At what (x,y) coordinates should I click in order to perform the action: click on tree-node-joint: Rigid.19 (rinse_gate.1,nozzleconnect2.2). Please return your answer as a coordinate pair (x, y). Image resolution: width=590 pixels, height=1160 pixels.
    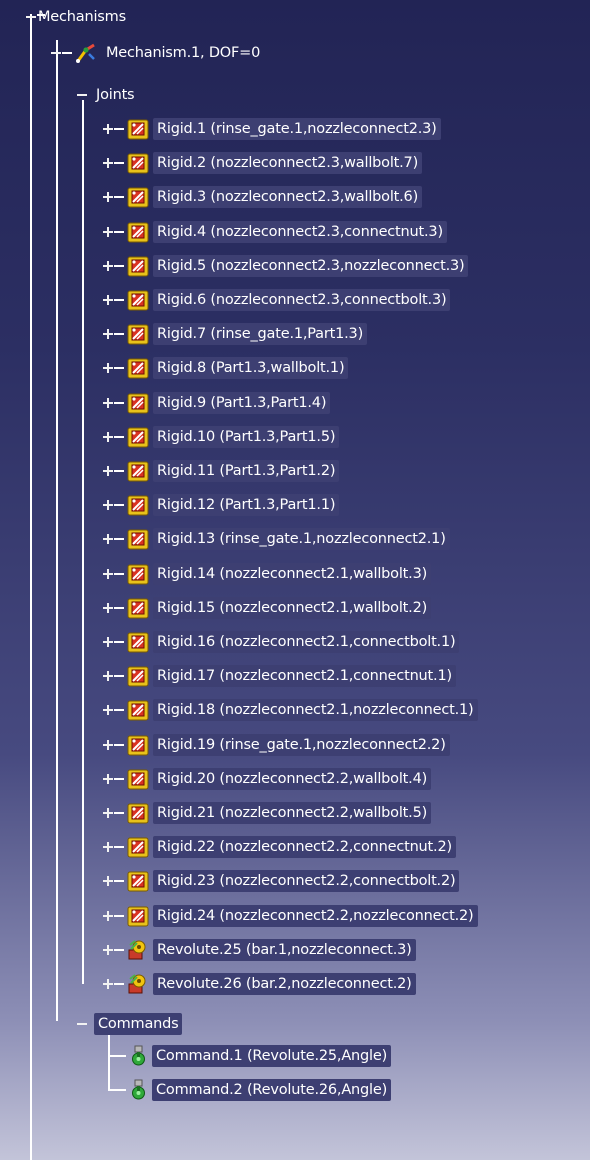
    Looking at the image, I should click on (295, 745).